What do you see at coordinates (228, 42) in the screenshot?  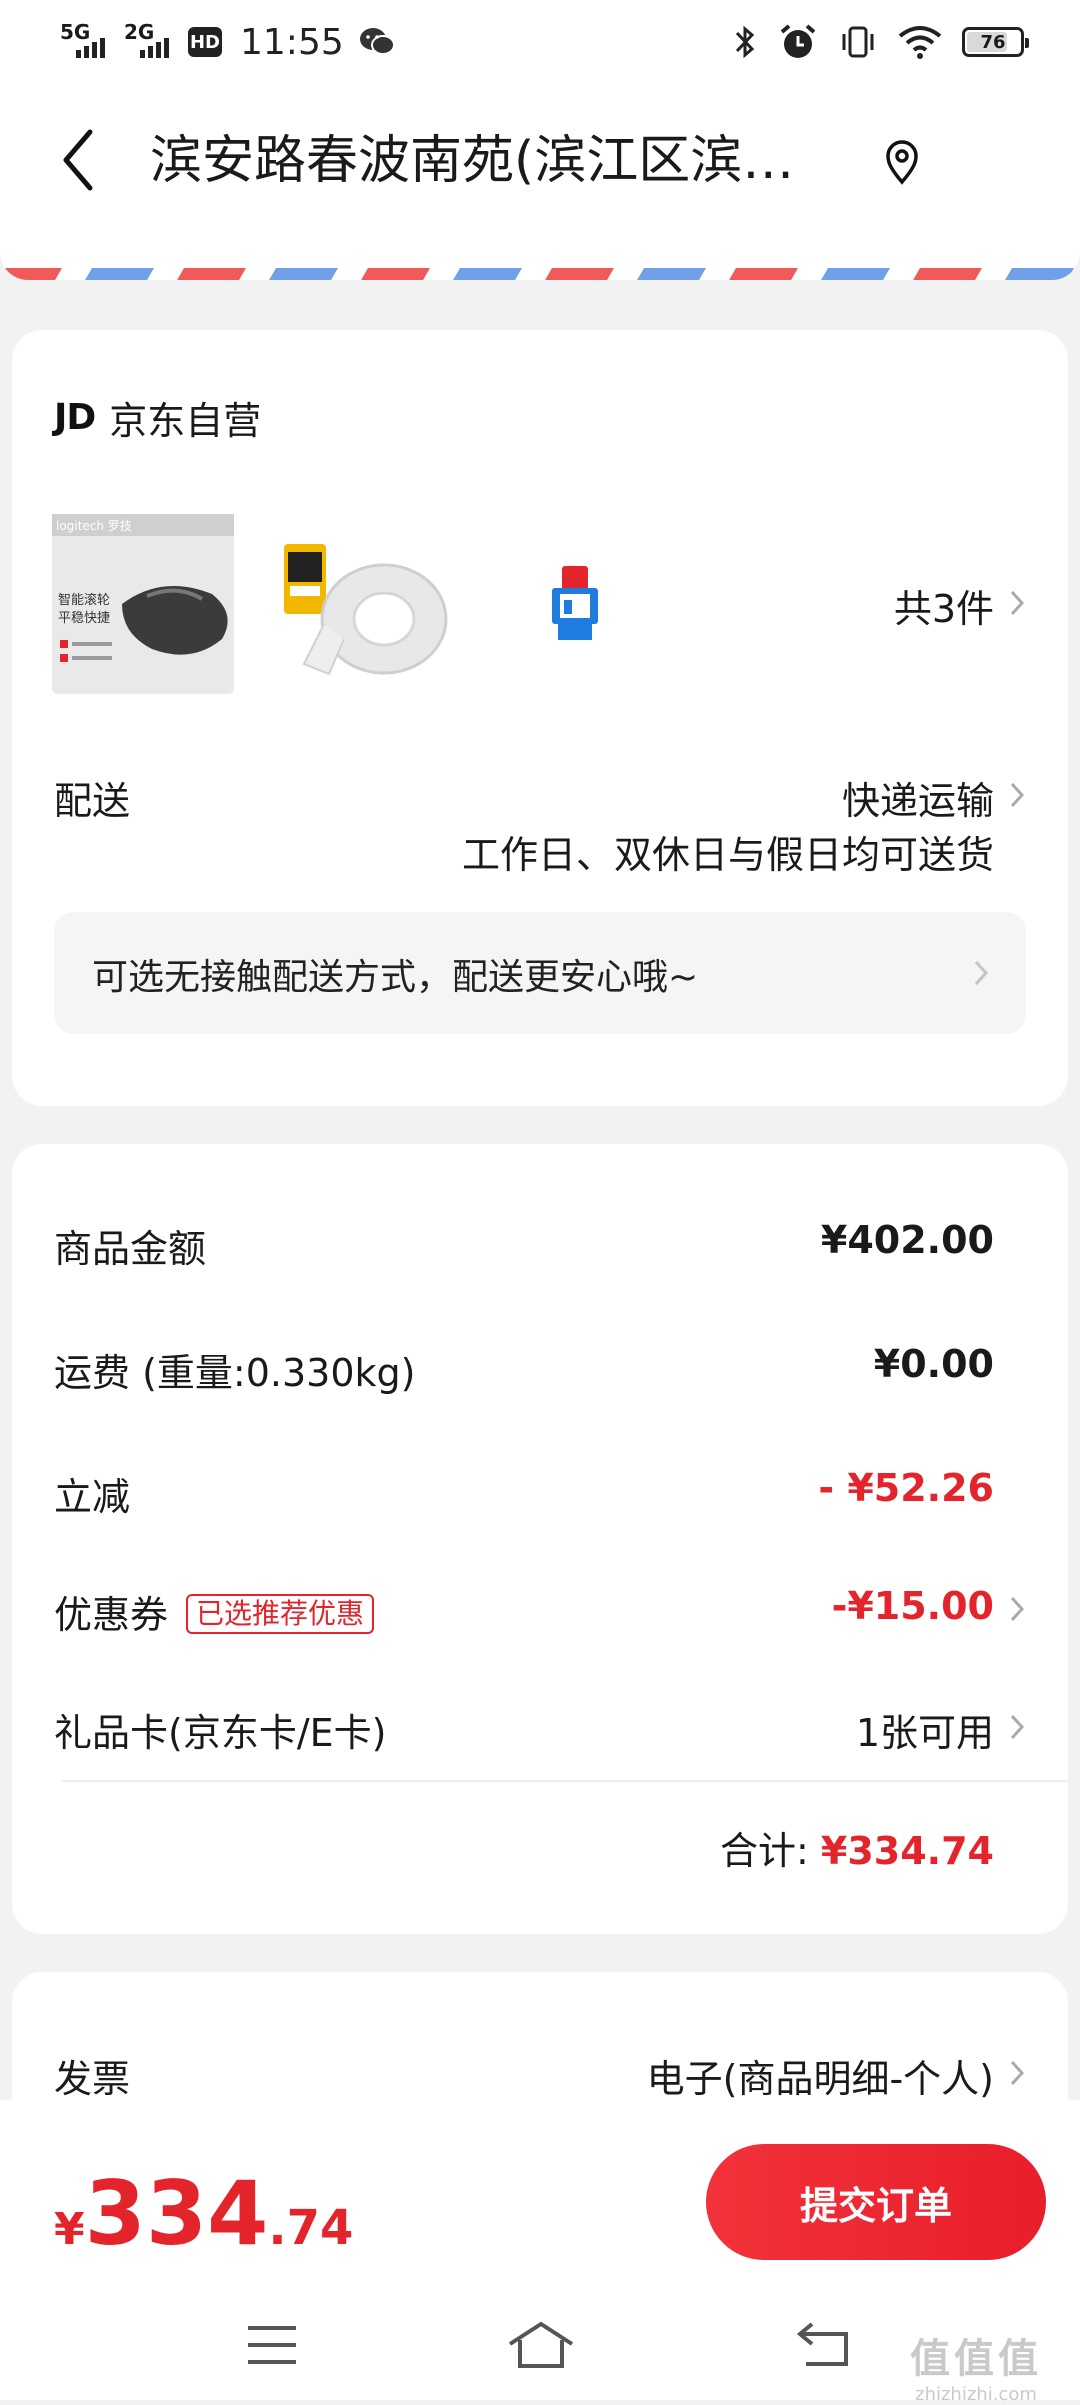 I see `status-left: 5G 2G HD 11:55` at bounding box center [228, 42].